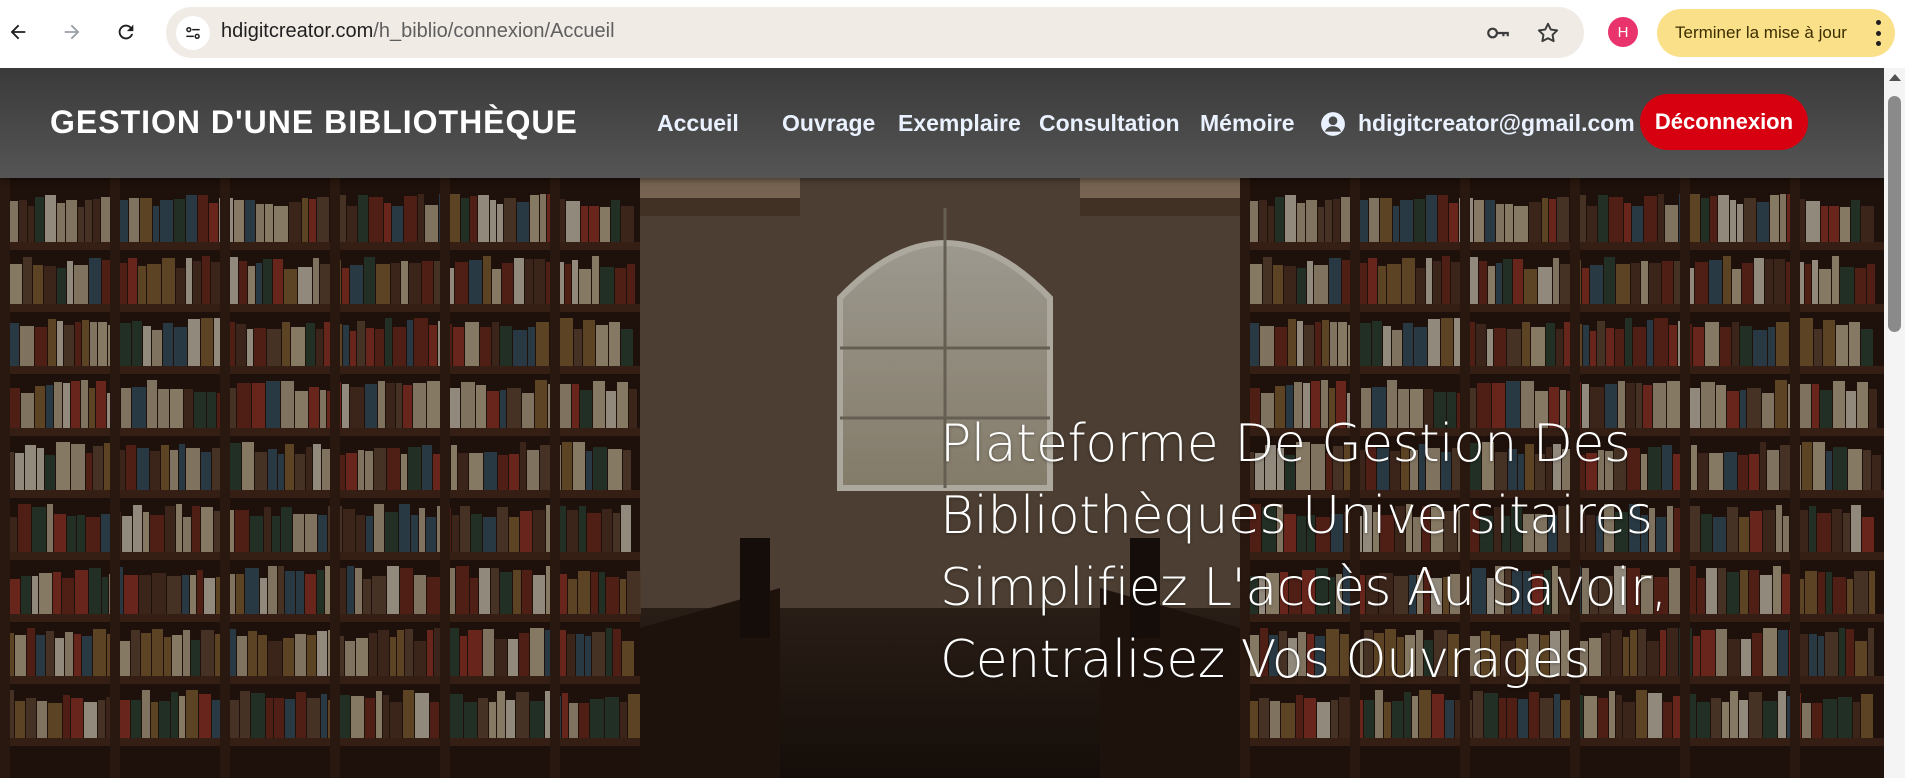 Image resolution: width=1905 pixels, height=778 pixels. I want to click on reload-button, so click(126, 32).